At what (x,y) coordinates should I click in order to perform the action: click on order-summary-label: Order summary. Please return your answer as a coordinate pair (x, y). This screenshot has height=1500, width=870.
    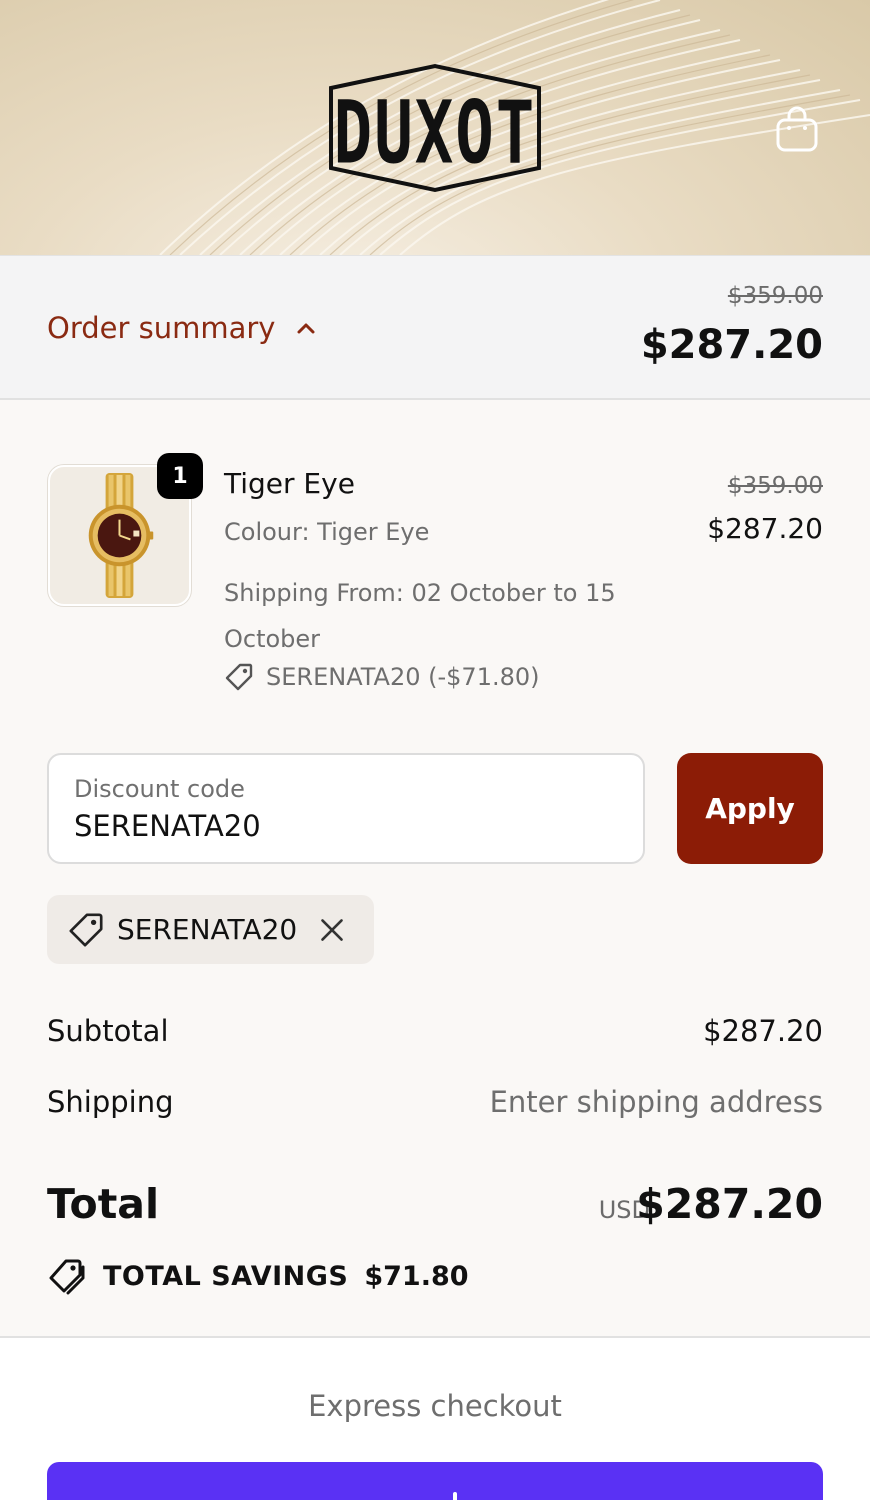
    Looking at the image, I should click on (161, 328).